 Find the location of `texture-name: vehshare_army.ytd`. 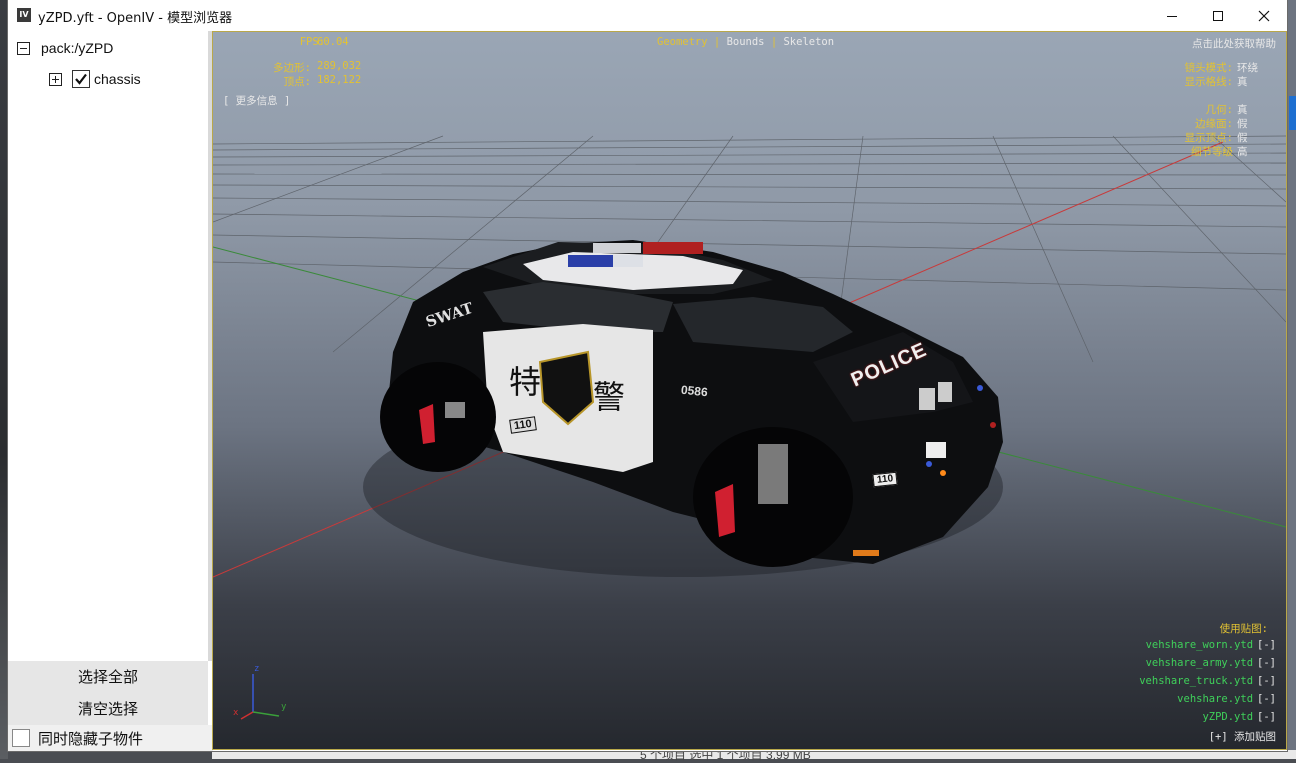

texture-name: vehshare_army.ytd is located at coordinates (1199, 663).